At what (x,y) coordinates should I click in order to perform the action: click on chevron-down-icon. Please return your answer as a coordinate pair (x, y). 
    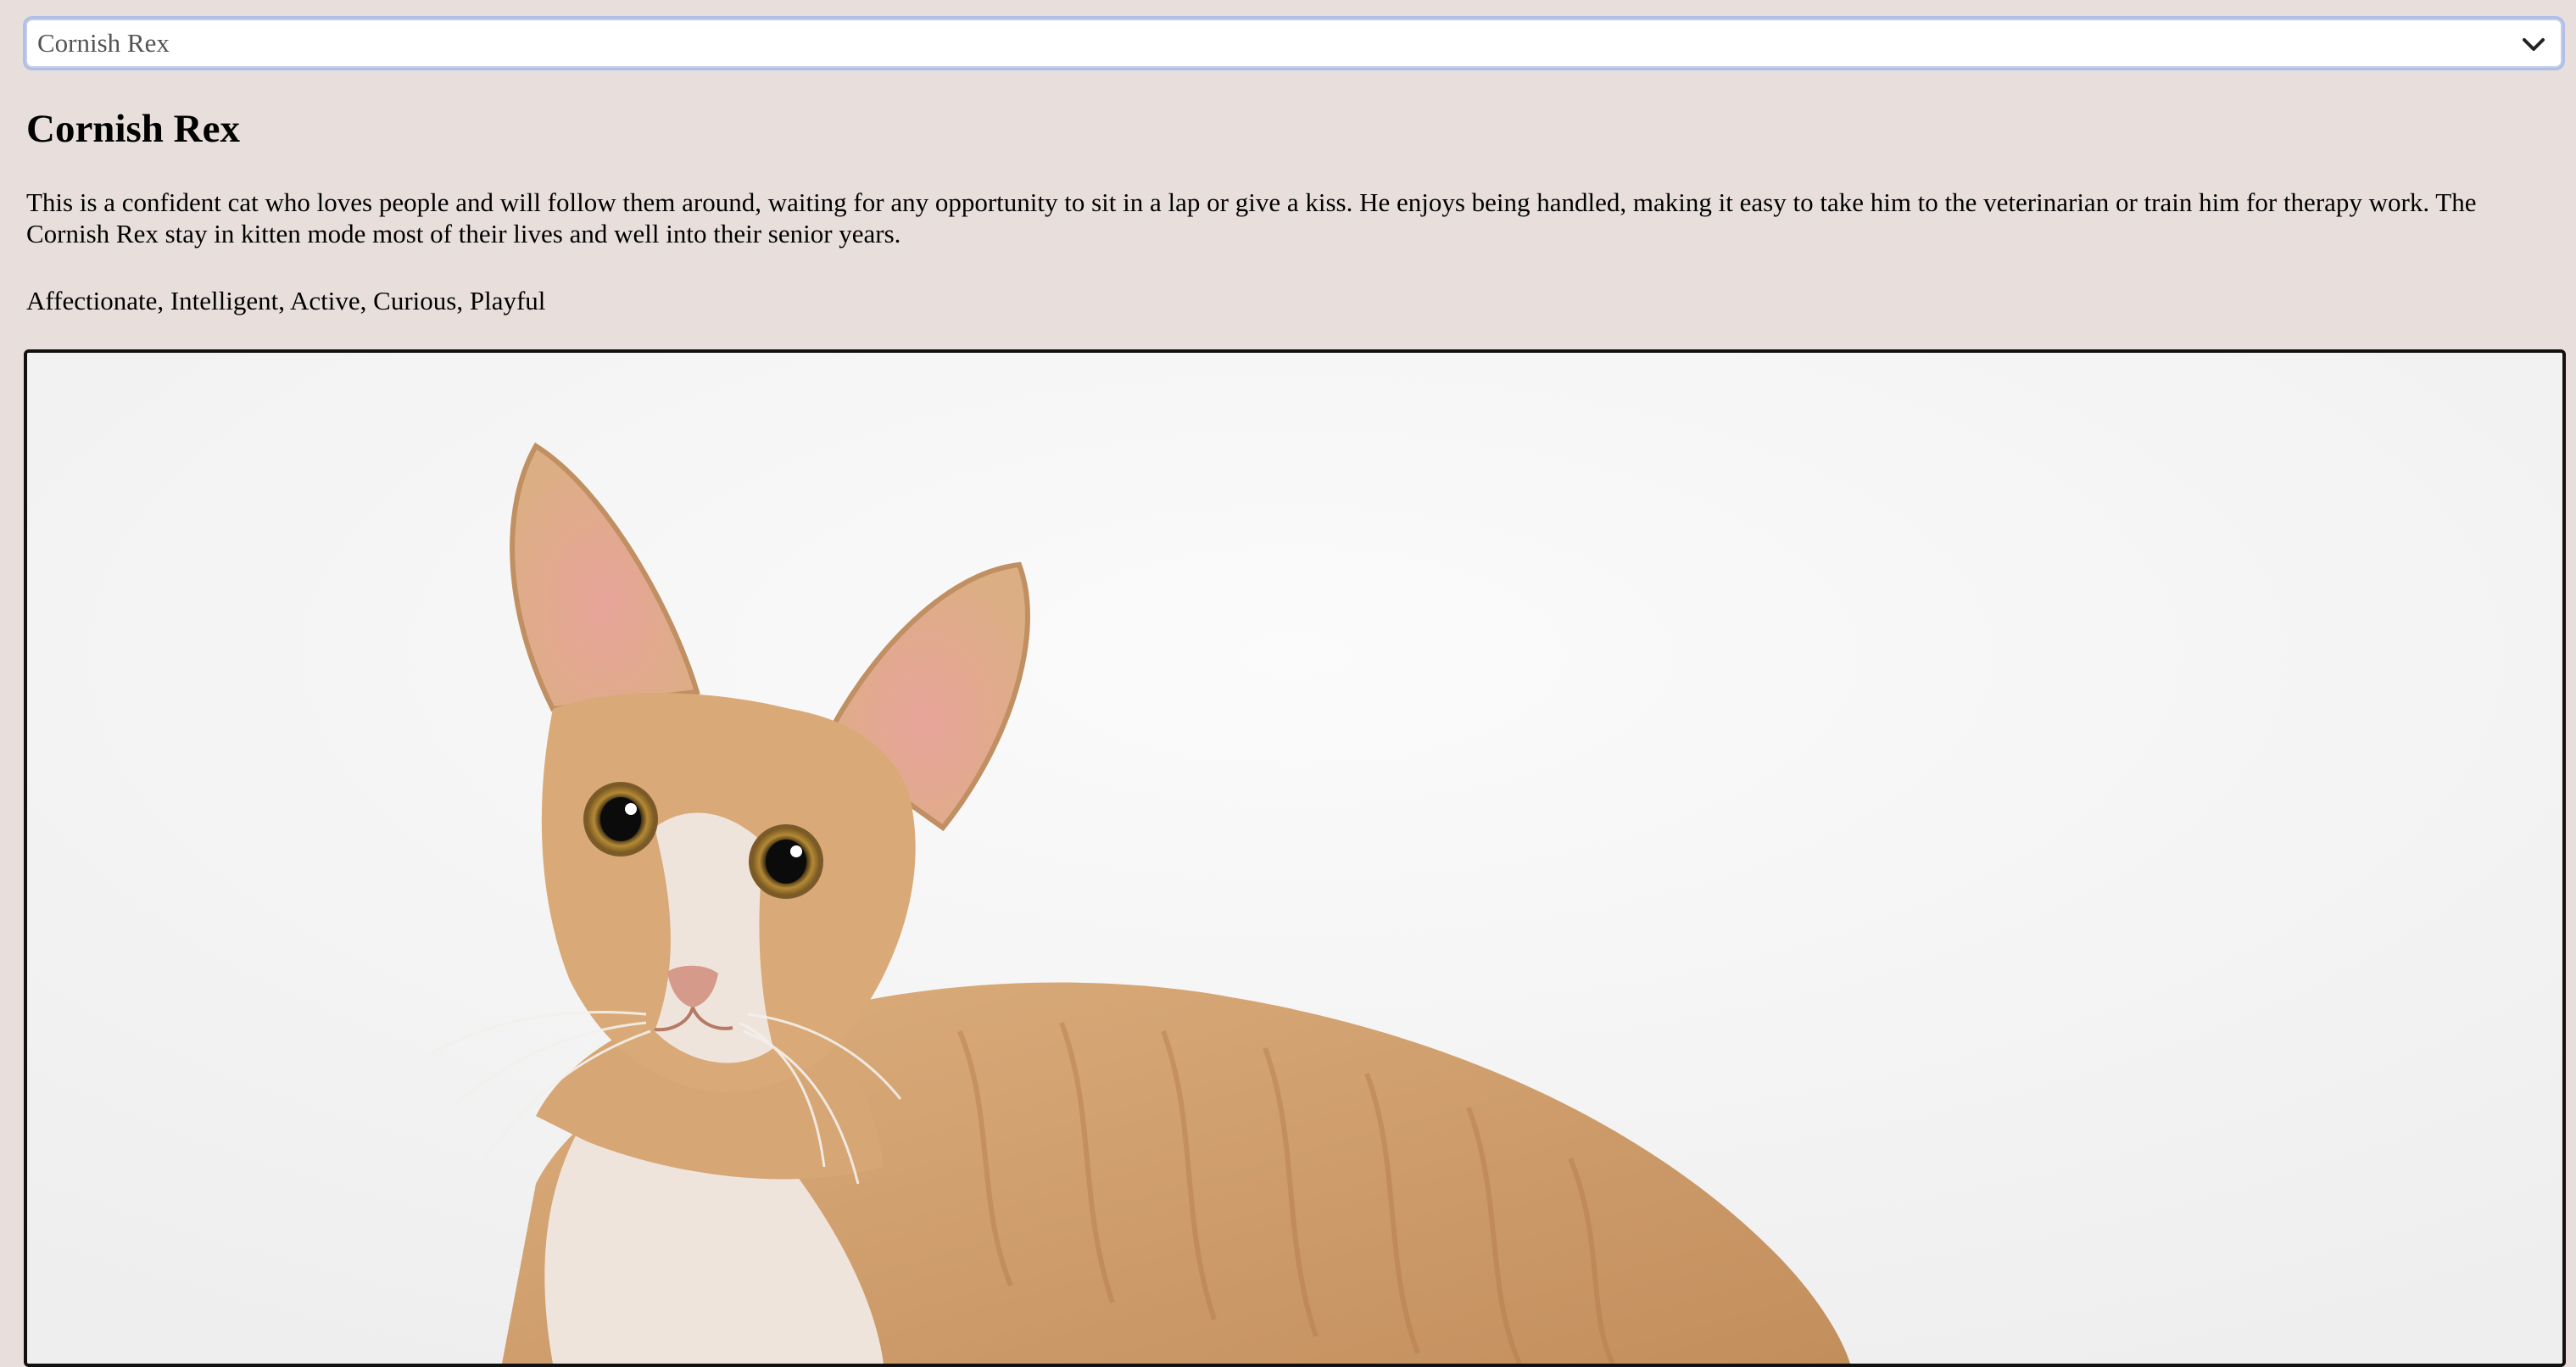
    Looking at the image, I should click on (2534, 44).